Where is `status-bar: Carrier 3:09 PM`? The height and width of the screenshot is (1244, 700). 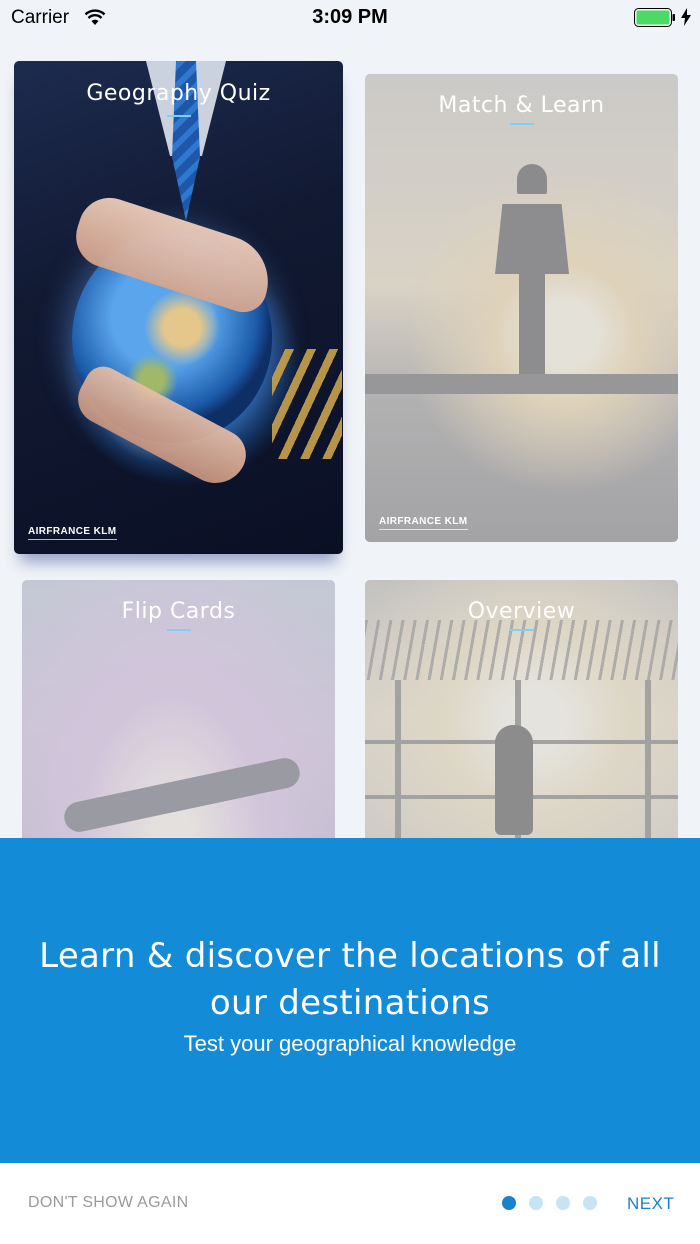
status-bar: Carrier 3:09 PM is located at coordinates (350, 18).